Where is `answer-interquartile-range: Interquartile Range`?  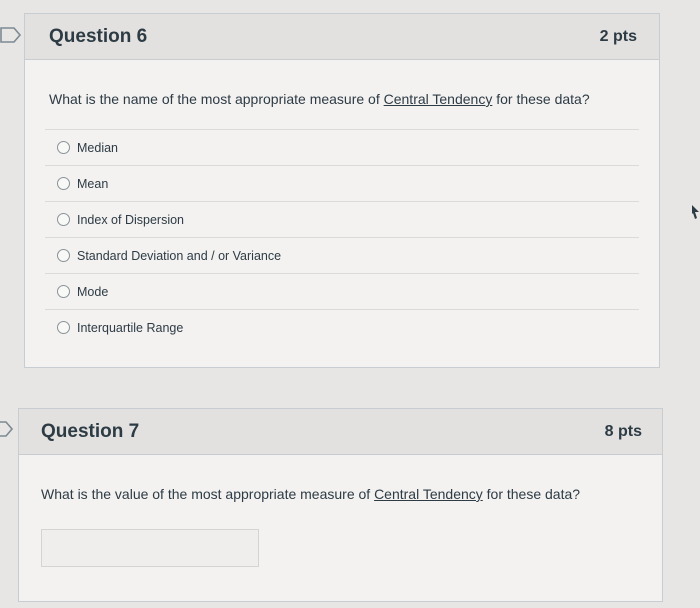
answer-interquartile-range: Interquartile Range is located at coordinates (342, 327).